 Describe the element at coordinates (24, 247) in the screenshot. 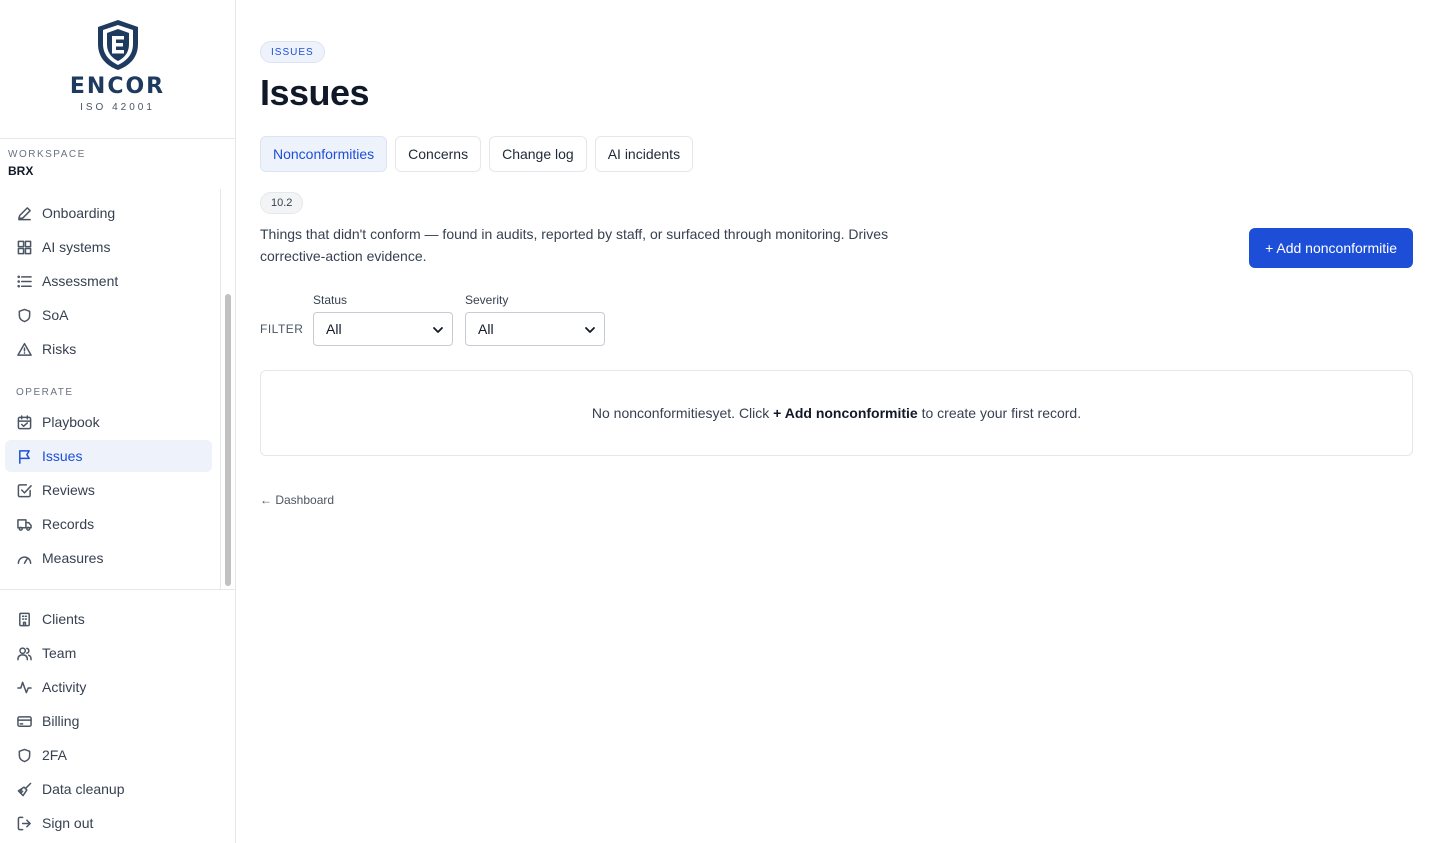

I see `grid-icon` at that location.